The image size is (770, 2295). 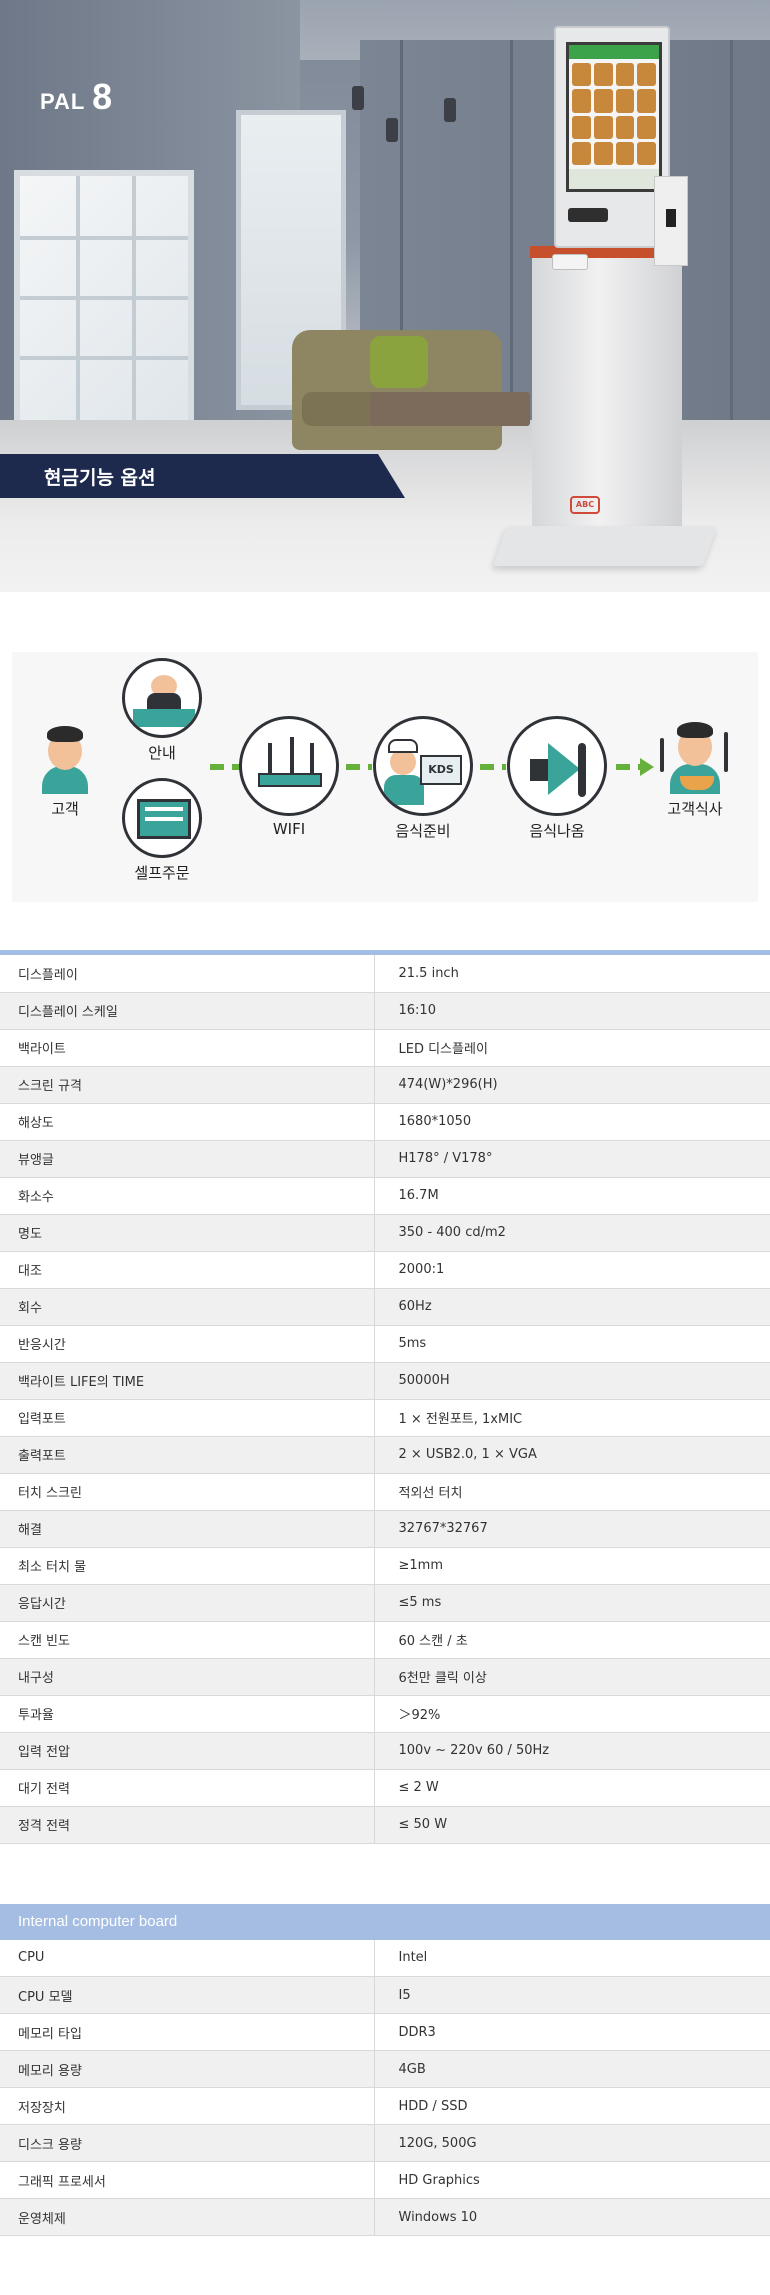 I want to click on table-row: 뷰앵글 H178° / V178°, so click(x=385, y=1159).